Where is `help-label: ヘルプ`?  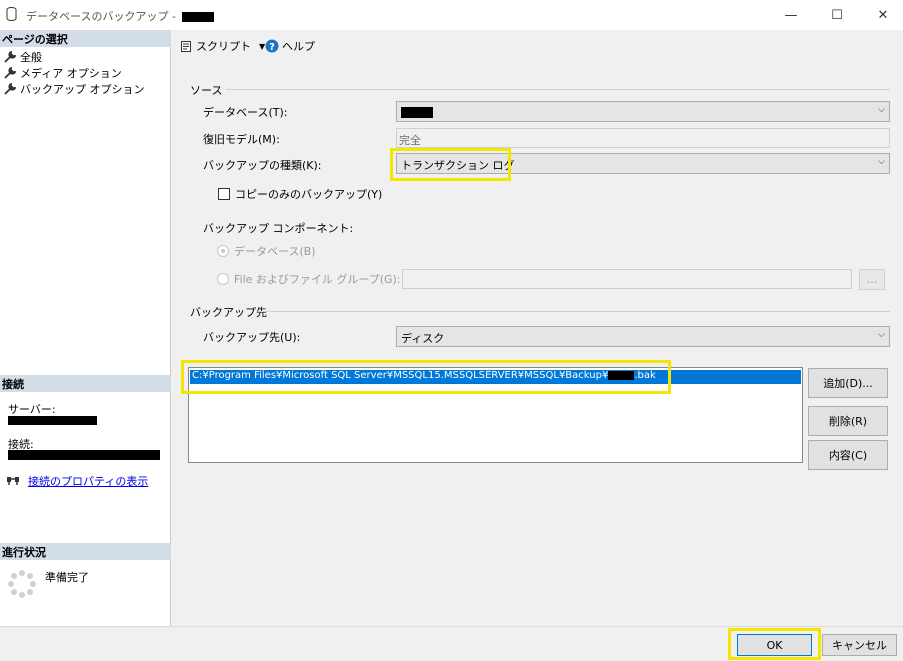 help-label: ヘルプ is located at coordinates (298, 46).